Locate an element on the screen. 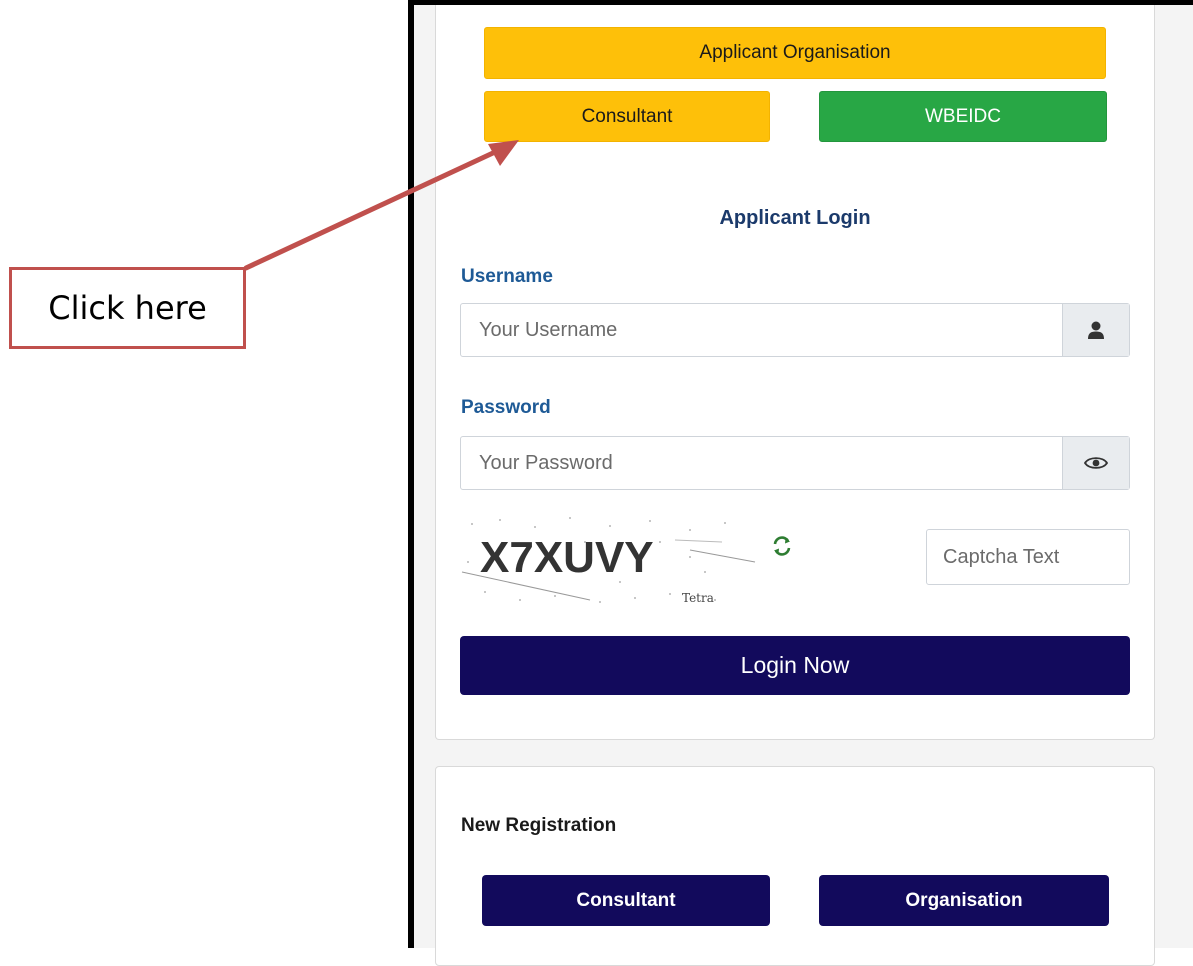  applicant-organisation-button: Applicant Organisation is located at coordinates (795, 53).